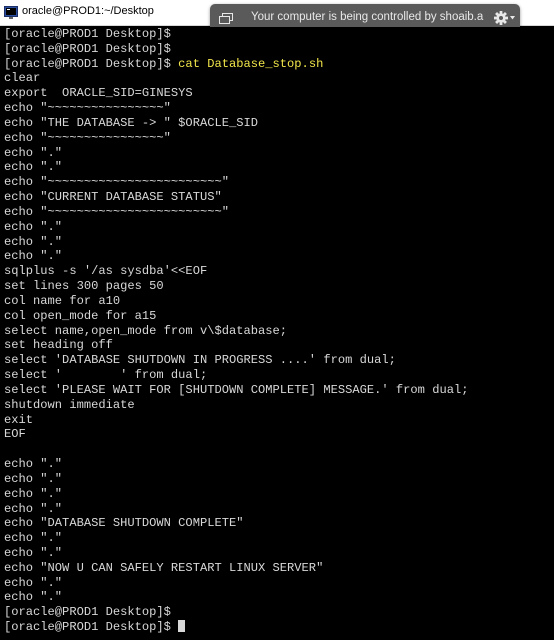 The image size is (554, 640). I want to click on output-line: set heading off, so click(58, 345).